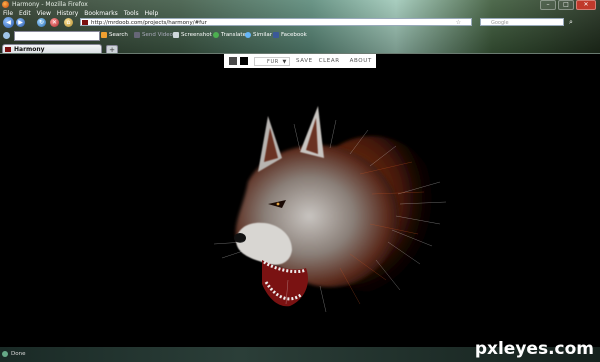 This screenshot has width=600, height=362. Describe the element at coordinates (67, 13) in the screenshot. I see `menu-history: History` at that location.